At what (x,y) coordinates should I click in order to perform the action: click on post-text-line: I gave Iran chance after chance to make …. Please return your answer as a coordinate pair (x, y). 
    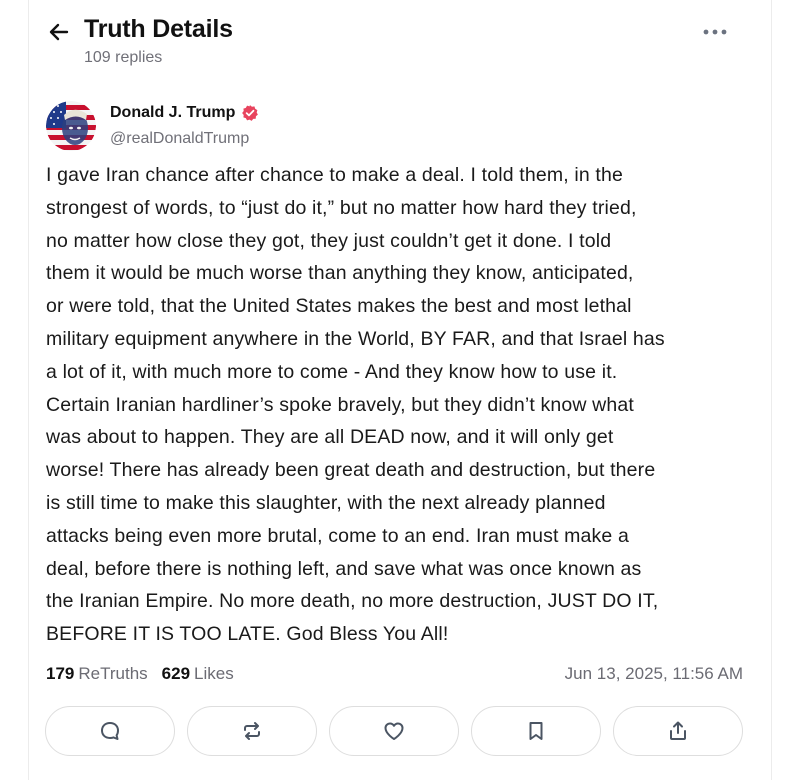
    Looking at the image, I should click on (334, 175).